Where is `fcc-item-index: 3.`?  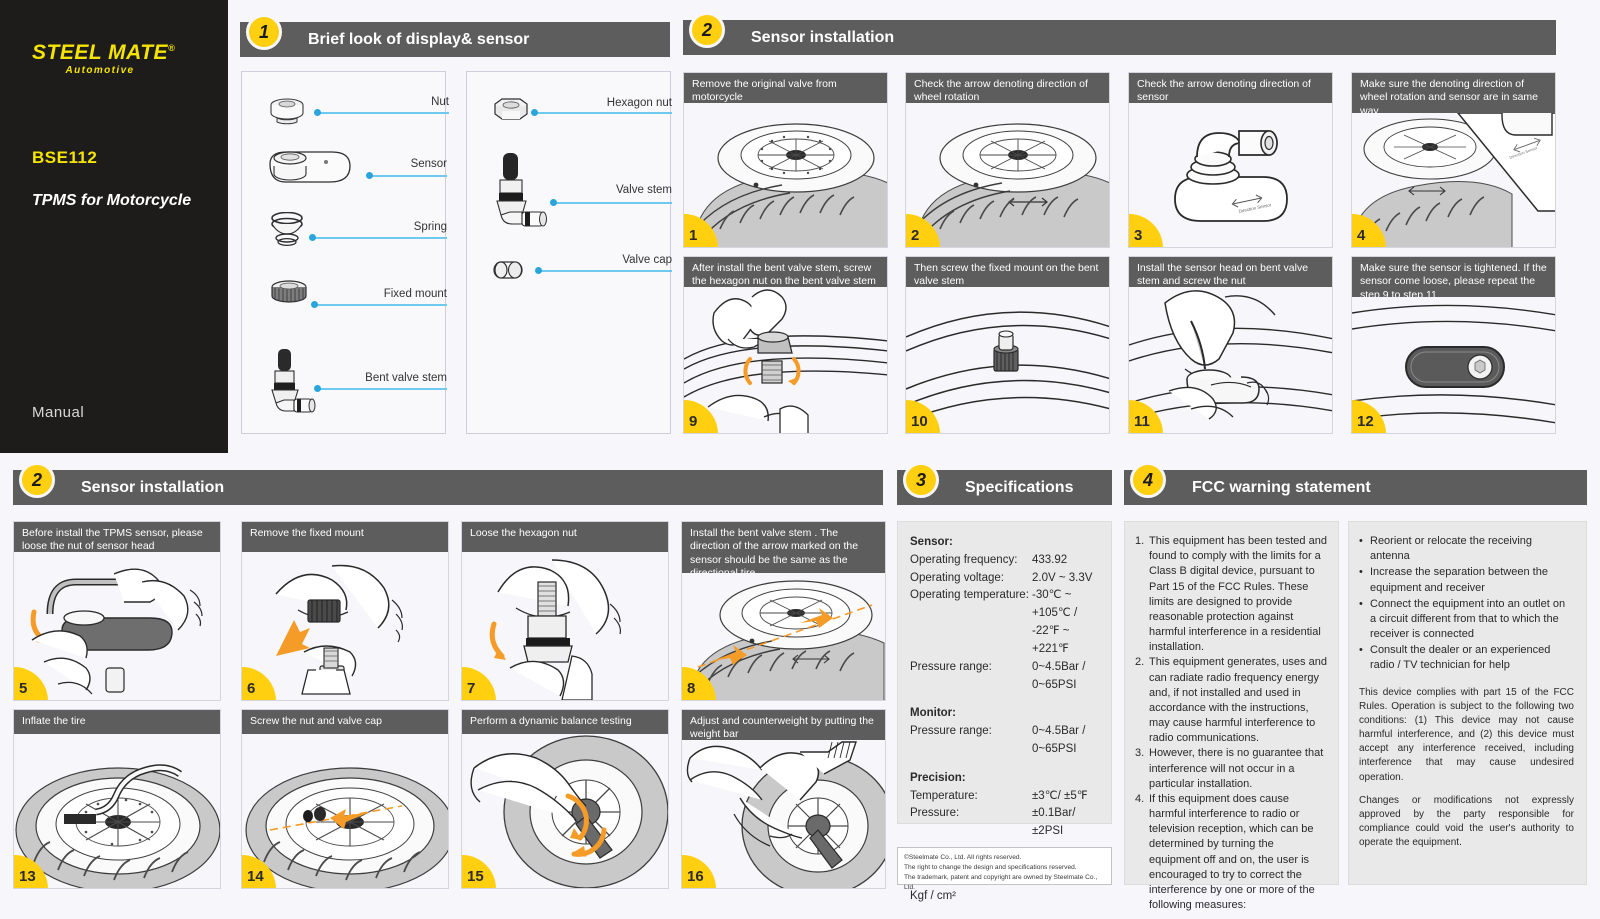
fcc-item-index: 3. is located at coordinates (1140, 753).